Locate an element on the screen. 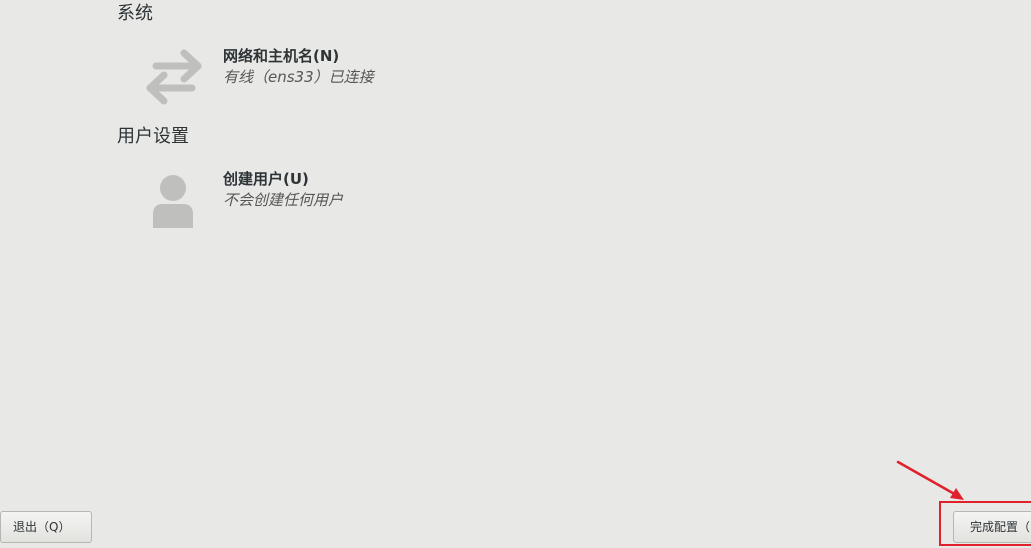 The height and width of the screenshot is (548, 1031). user-avatar-icon is located at coordinates (173, 201).